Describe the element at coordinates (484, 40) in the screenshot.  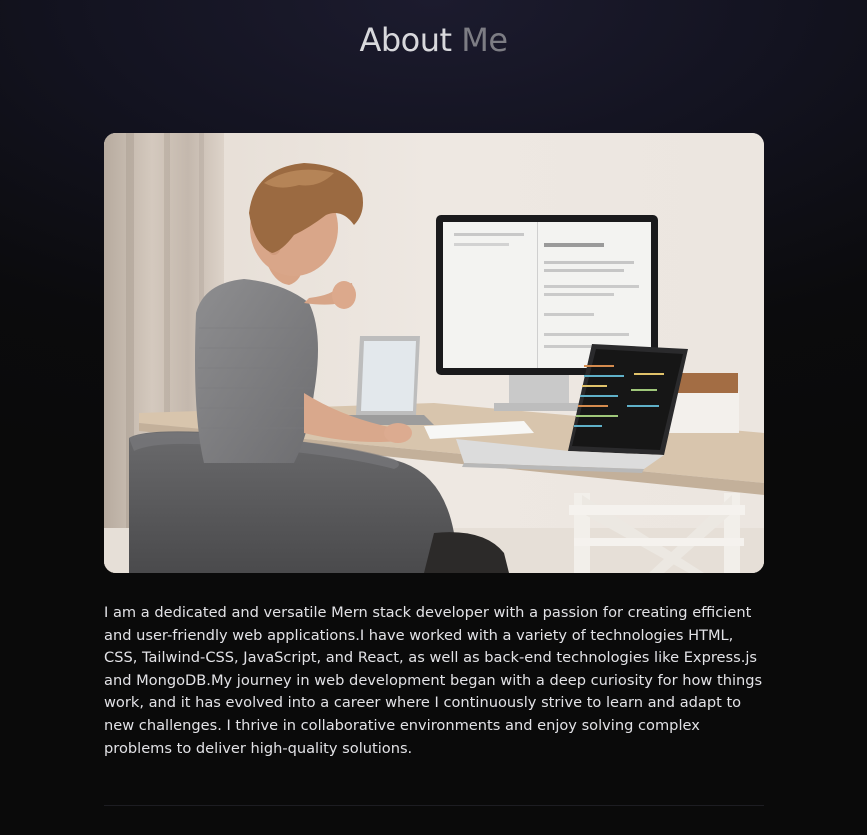
I see `title-word-me: Me` at that location.